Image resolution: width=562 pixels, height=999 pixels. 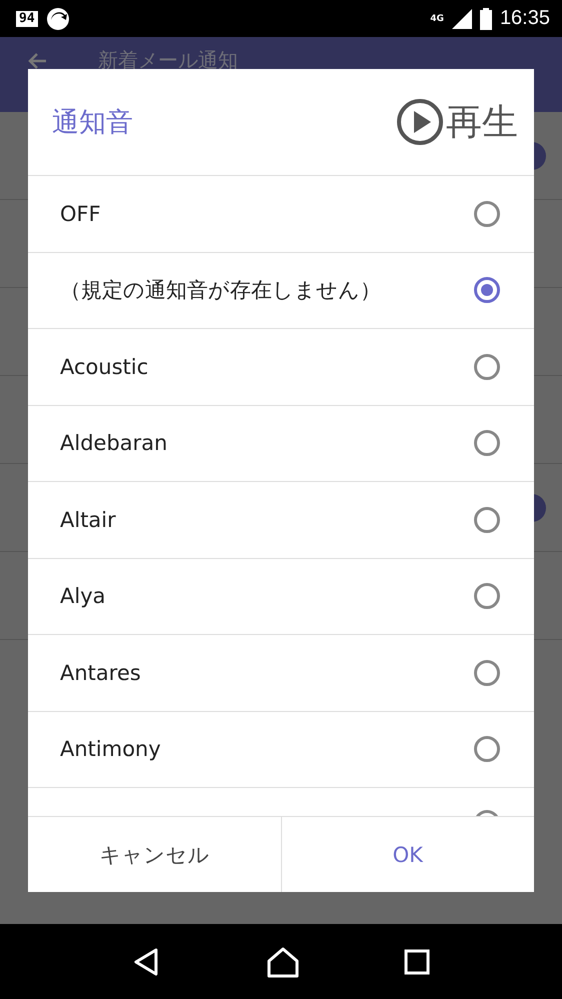 What do you see at coordinates (281, 214) in the screenshot?
I see `sound-option: OFF` at bounding box center [281, 214].